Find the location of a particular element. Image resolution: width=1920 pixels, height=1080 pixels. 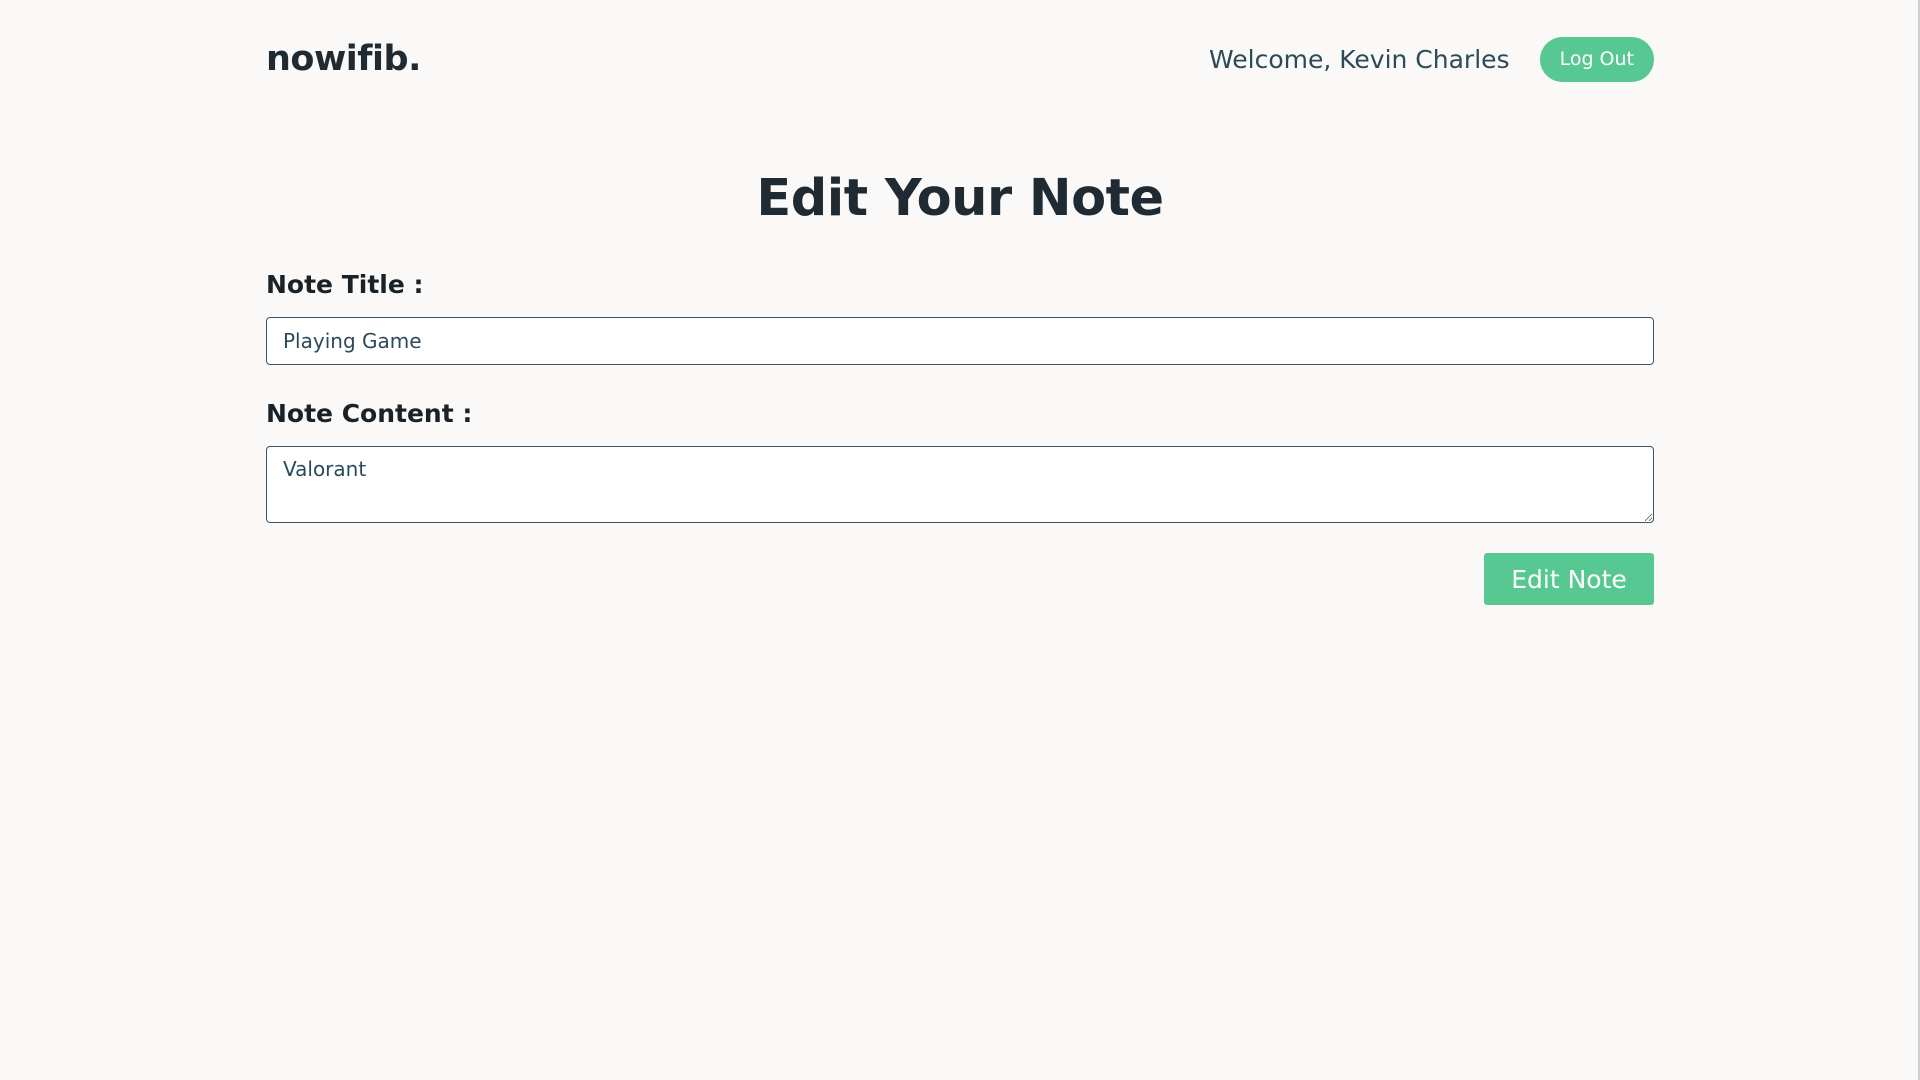

brand-logo: nowifib. is located at coordinates (343, 59).